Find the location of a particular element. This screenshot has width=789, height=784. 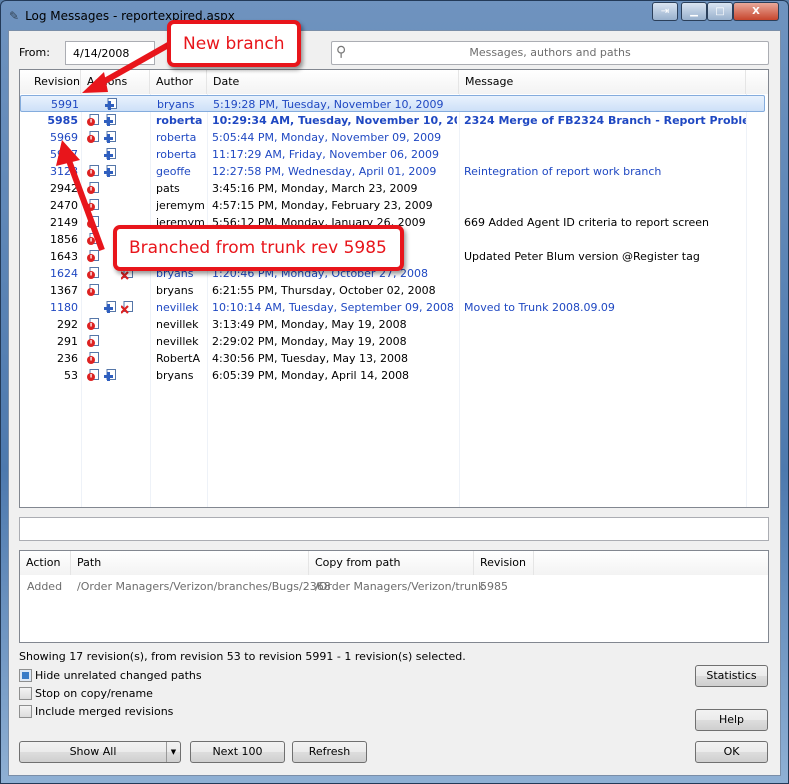

arrow-branched-from is located at coordinates (85, 204).